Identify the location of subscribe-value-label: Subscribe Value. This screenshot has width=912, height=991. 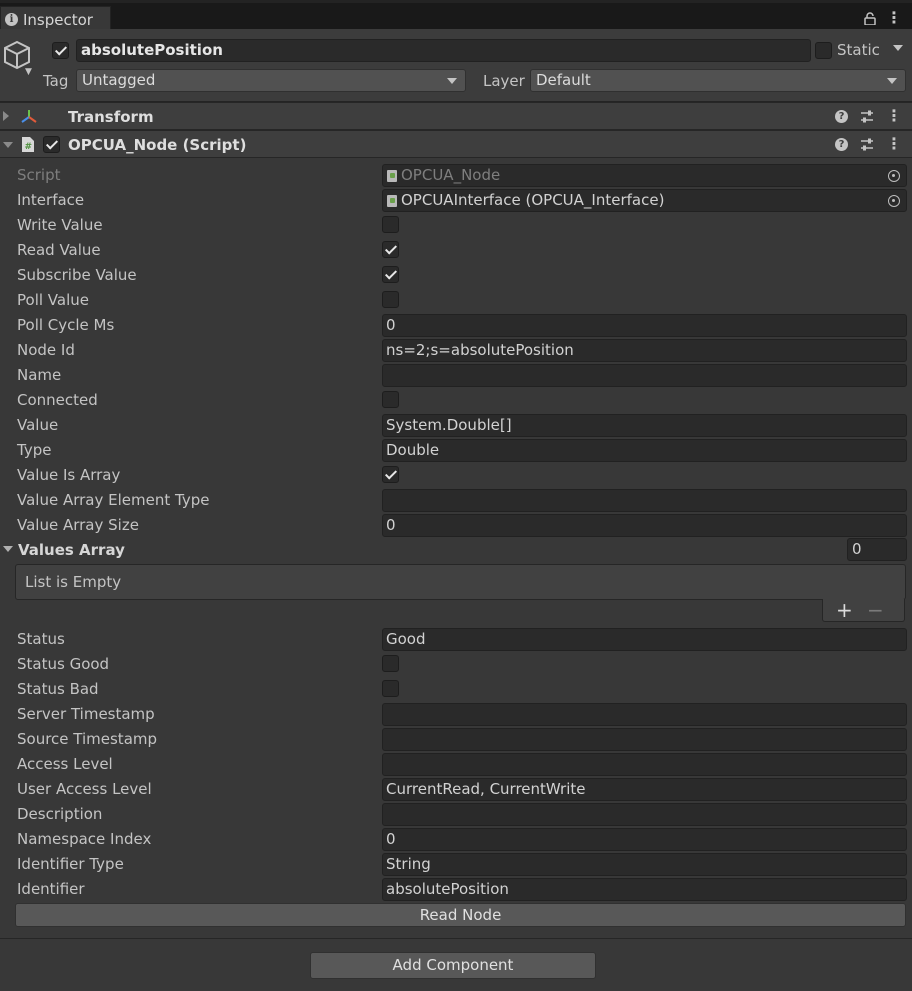
(77, 275).